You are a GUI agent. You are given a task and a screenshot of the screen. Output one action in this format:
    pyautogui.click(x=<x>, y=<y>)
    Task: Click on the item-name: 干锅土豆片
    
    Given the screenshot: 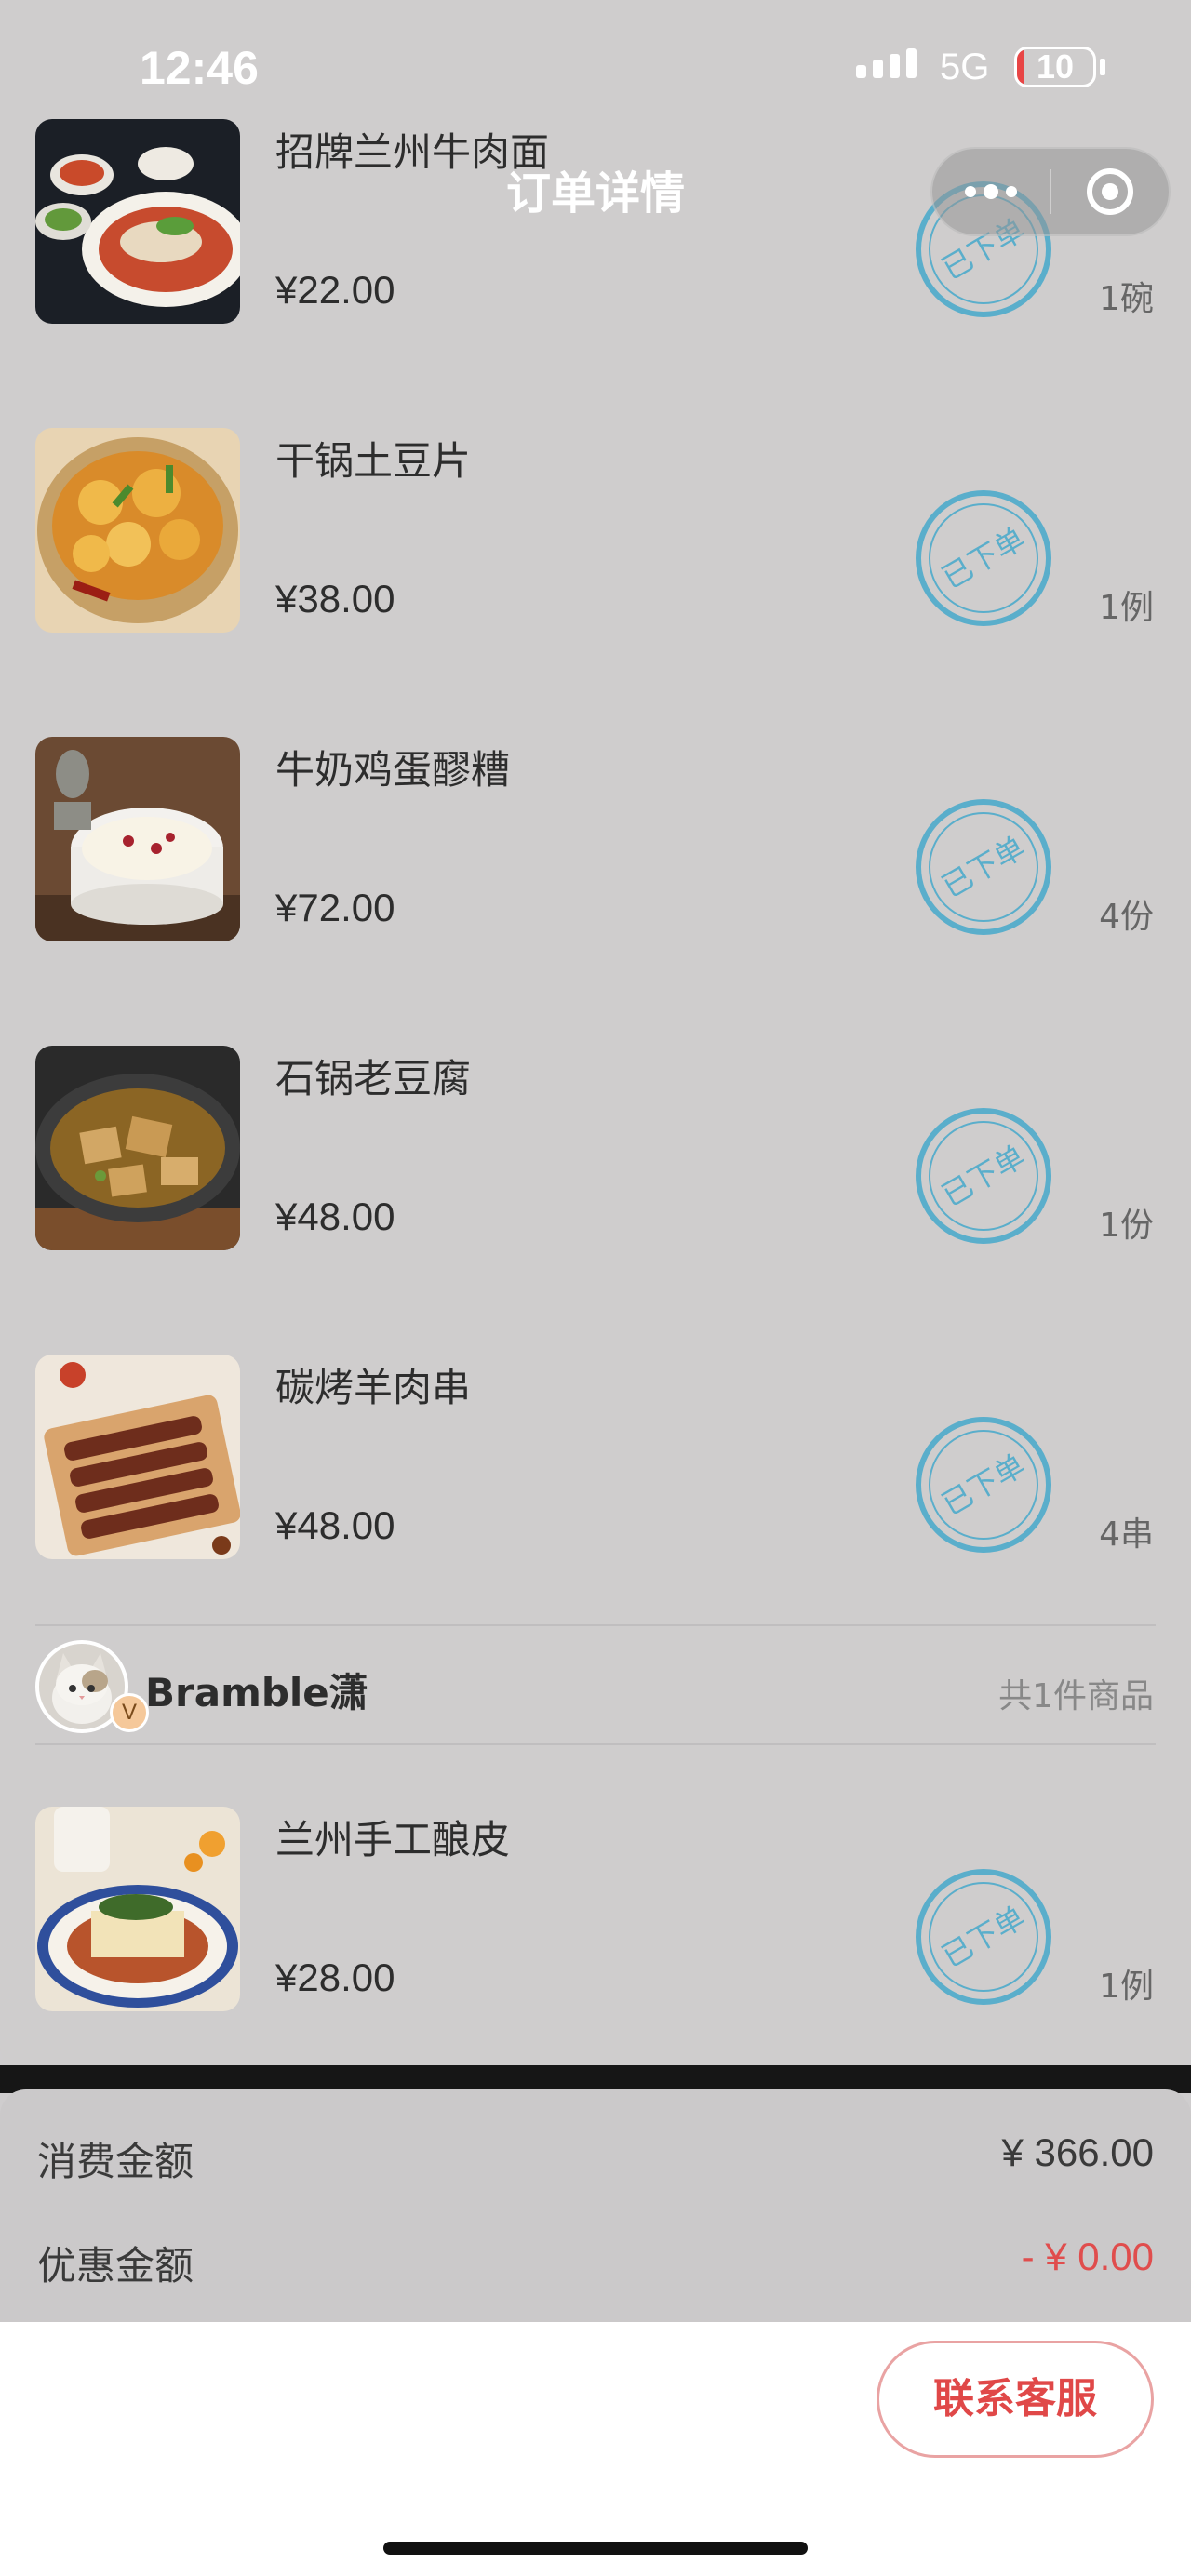 What is the action you would take?
    pyautogui.click(x=373, y=461)
    